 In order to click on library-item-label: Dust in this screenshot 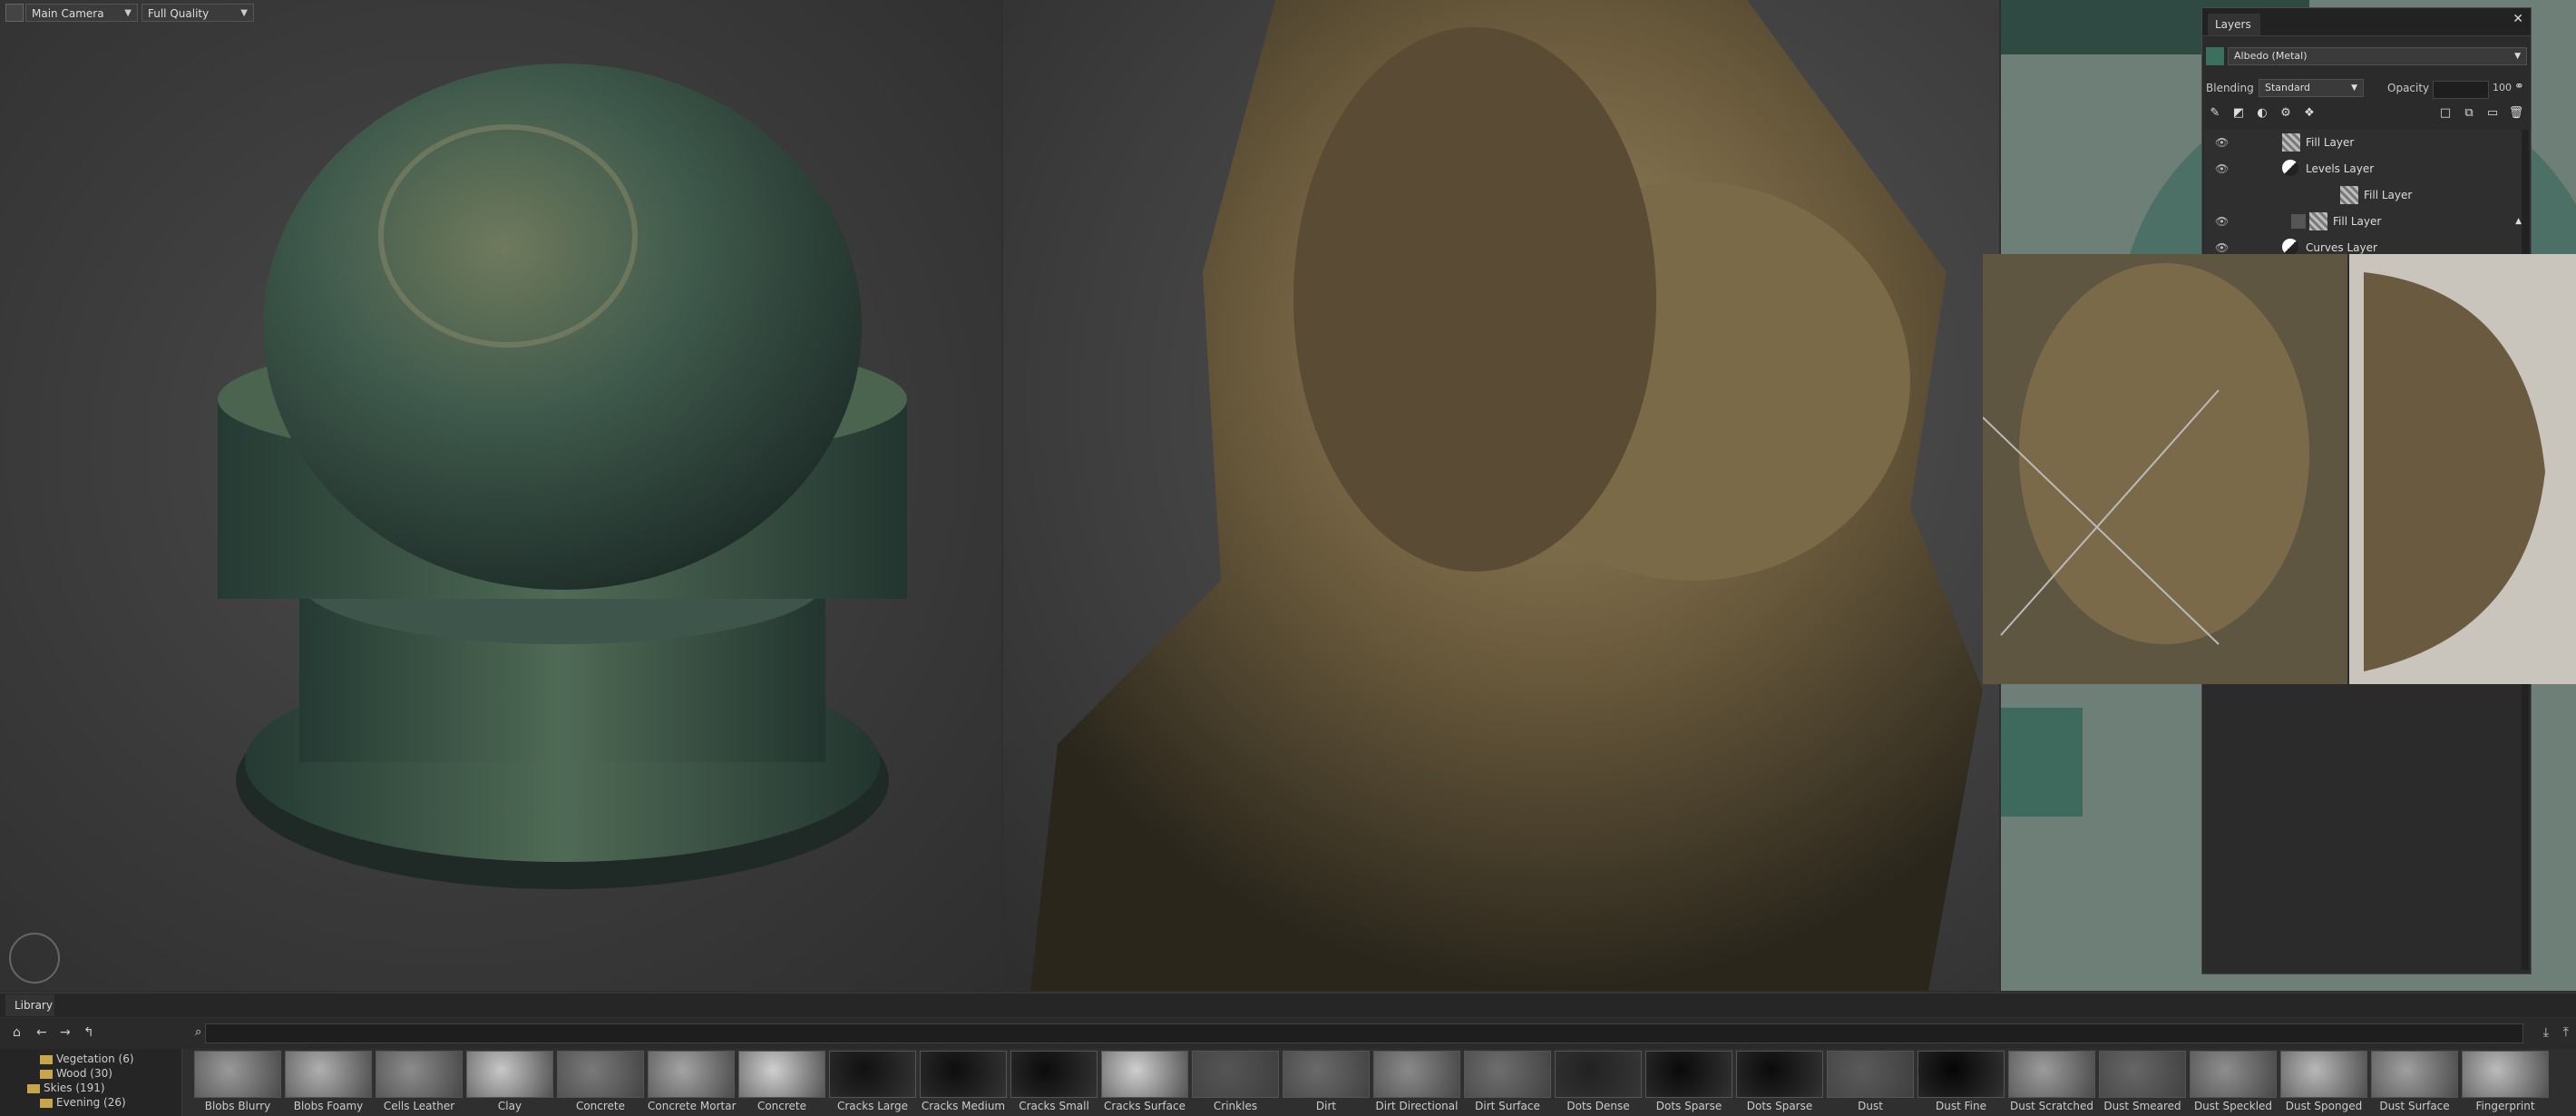, I will do `click(1870, 1106)`.